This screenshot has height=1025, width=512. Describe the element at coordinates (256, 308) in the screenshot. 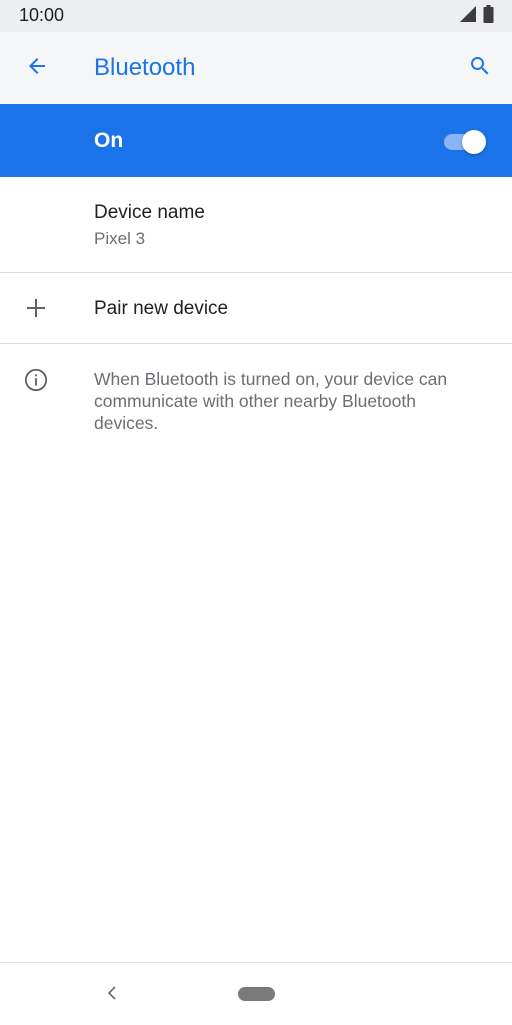

I see `pair-new-device-row: Pair new device` at that location.